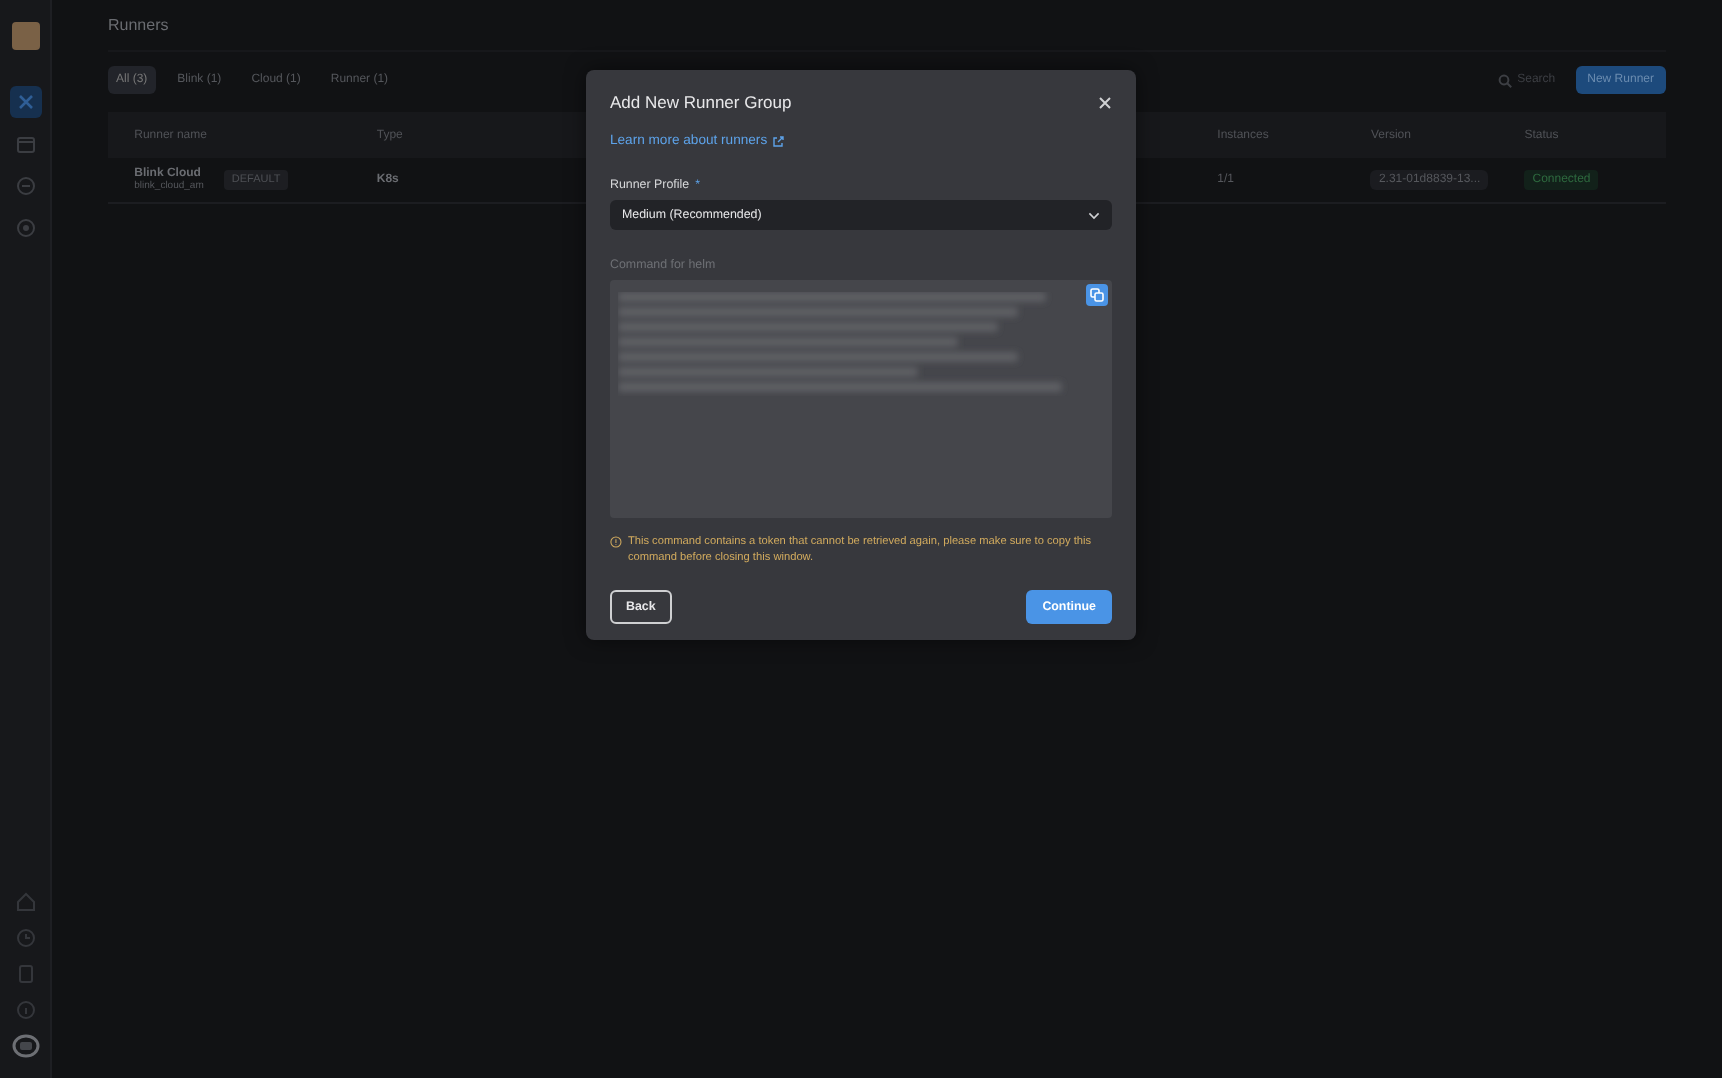 This screenshot has height=1078, width=1722. Describe the element at coordinates (25, 186) in the screenshot. I see `circle-icon` at that location.